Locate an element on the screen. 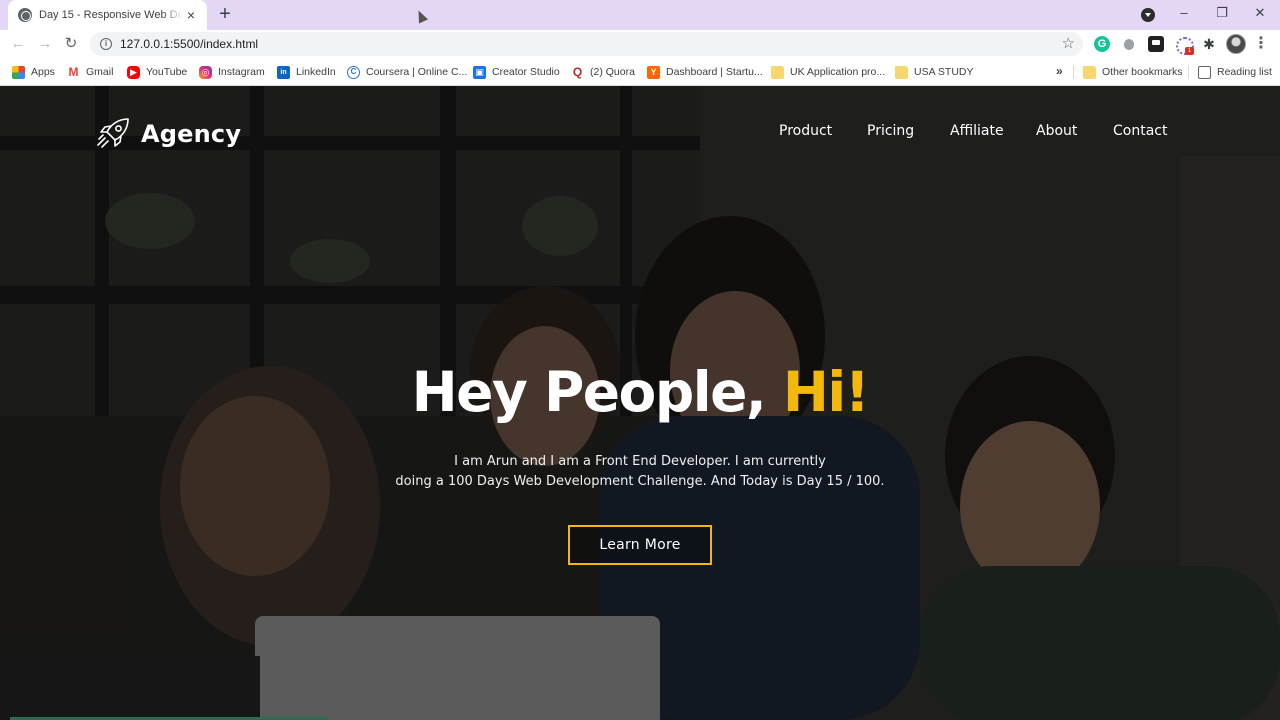 The height and width of the screenshot is (720, 1280). nav-about: About is located at coordinates (1056, 131).